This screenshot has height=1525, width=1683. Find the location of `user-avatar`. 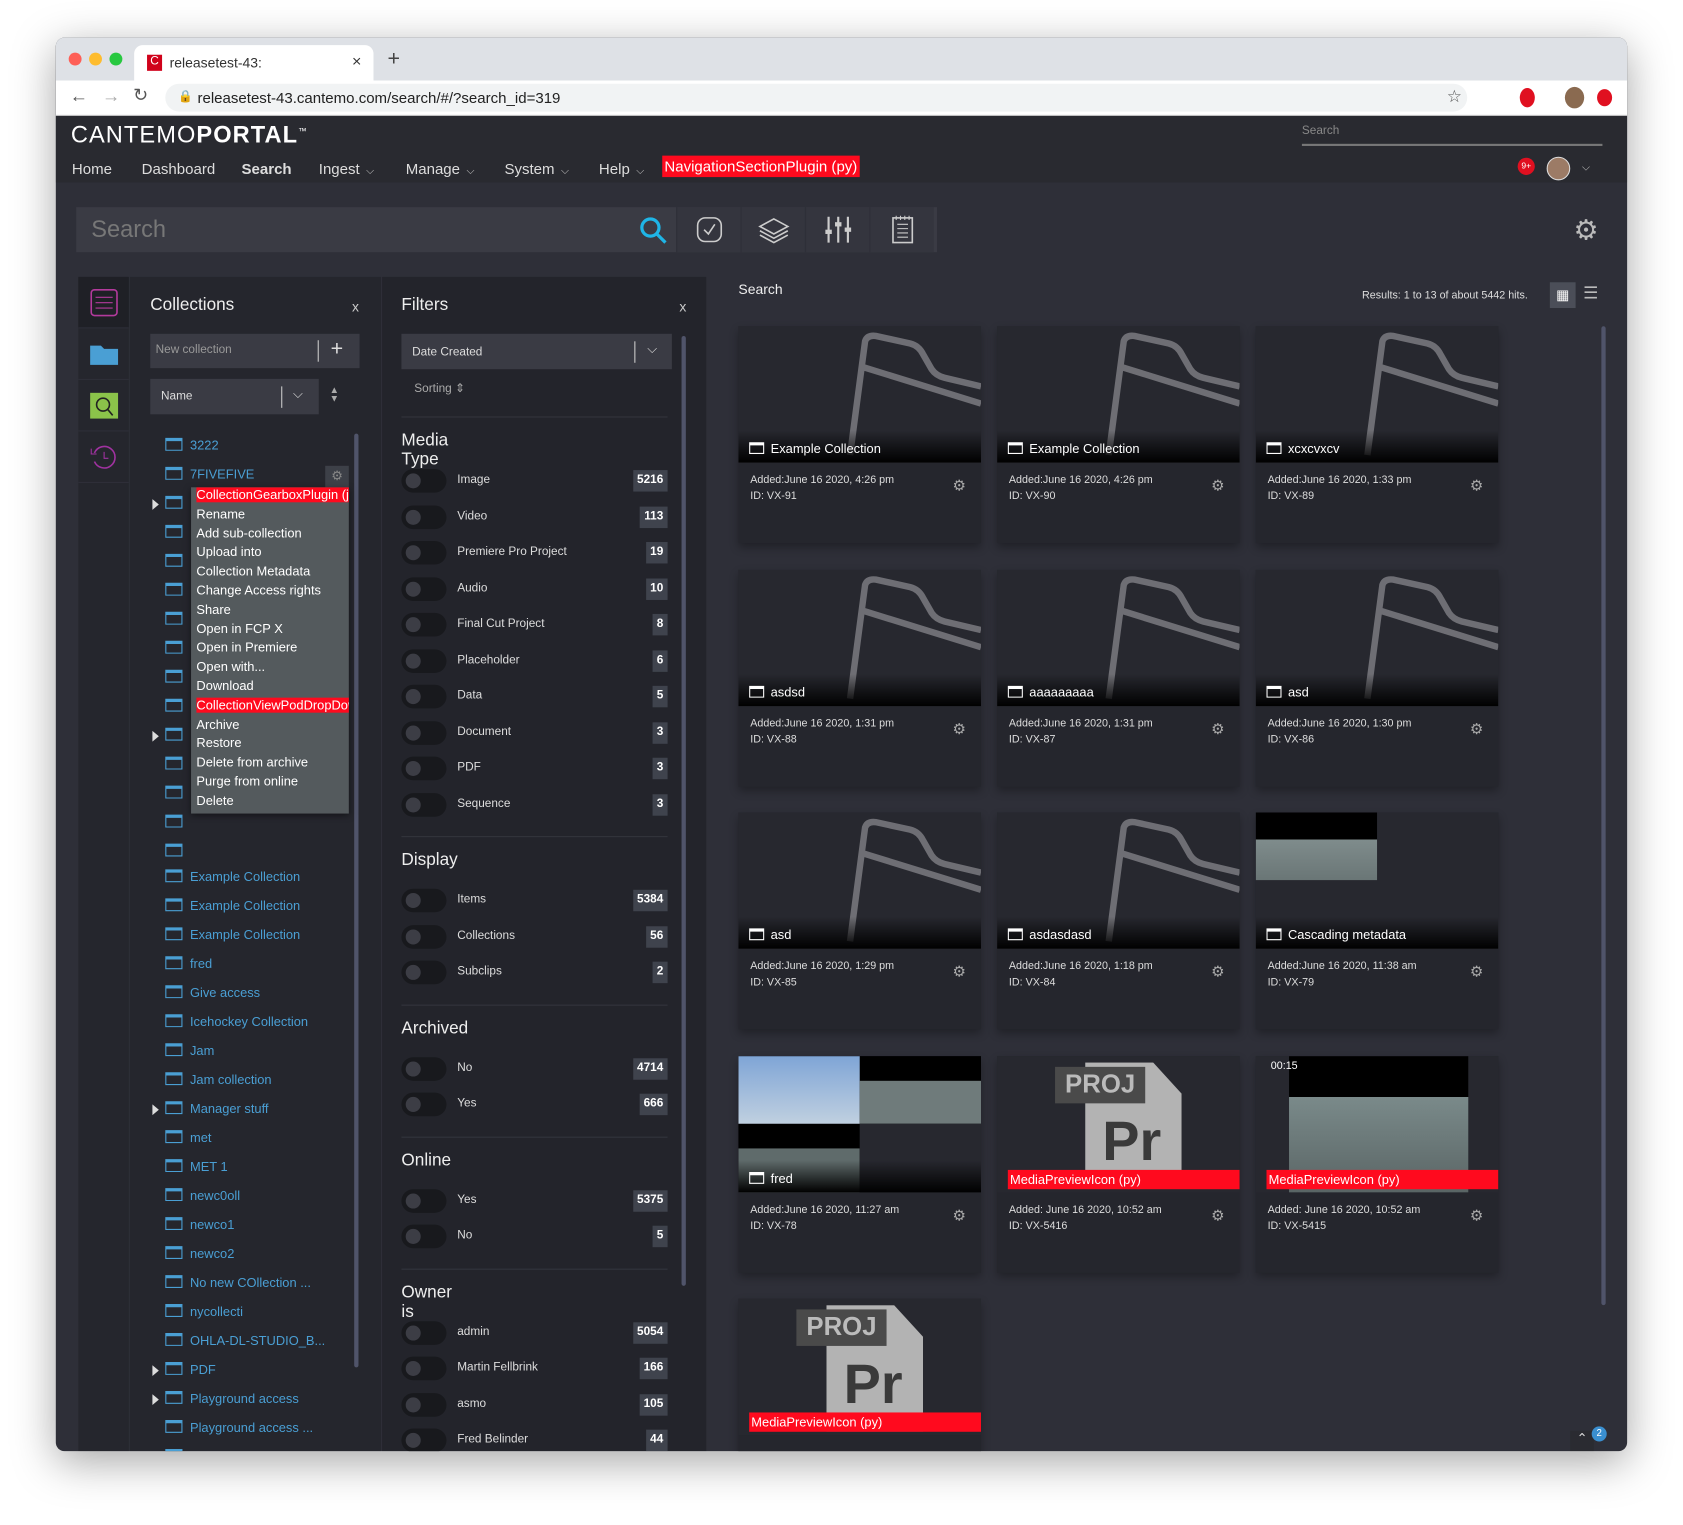

user-avatar is located at coordinates (1558, 168).